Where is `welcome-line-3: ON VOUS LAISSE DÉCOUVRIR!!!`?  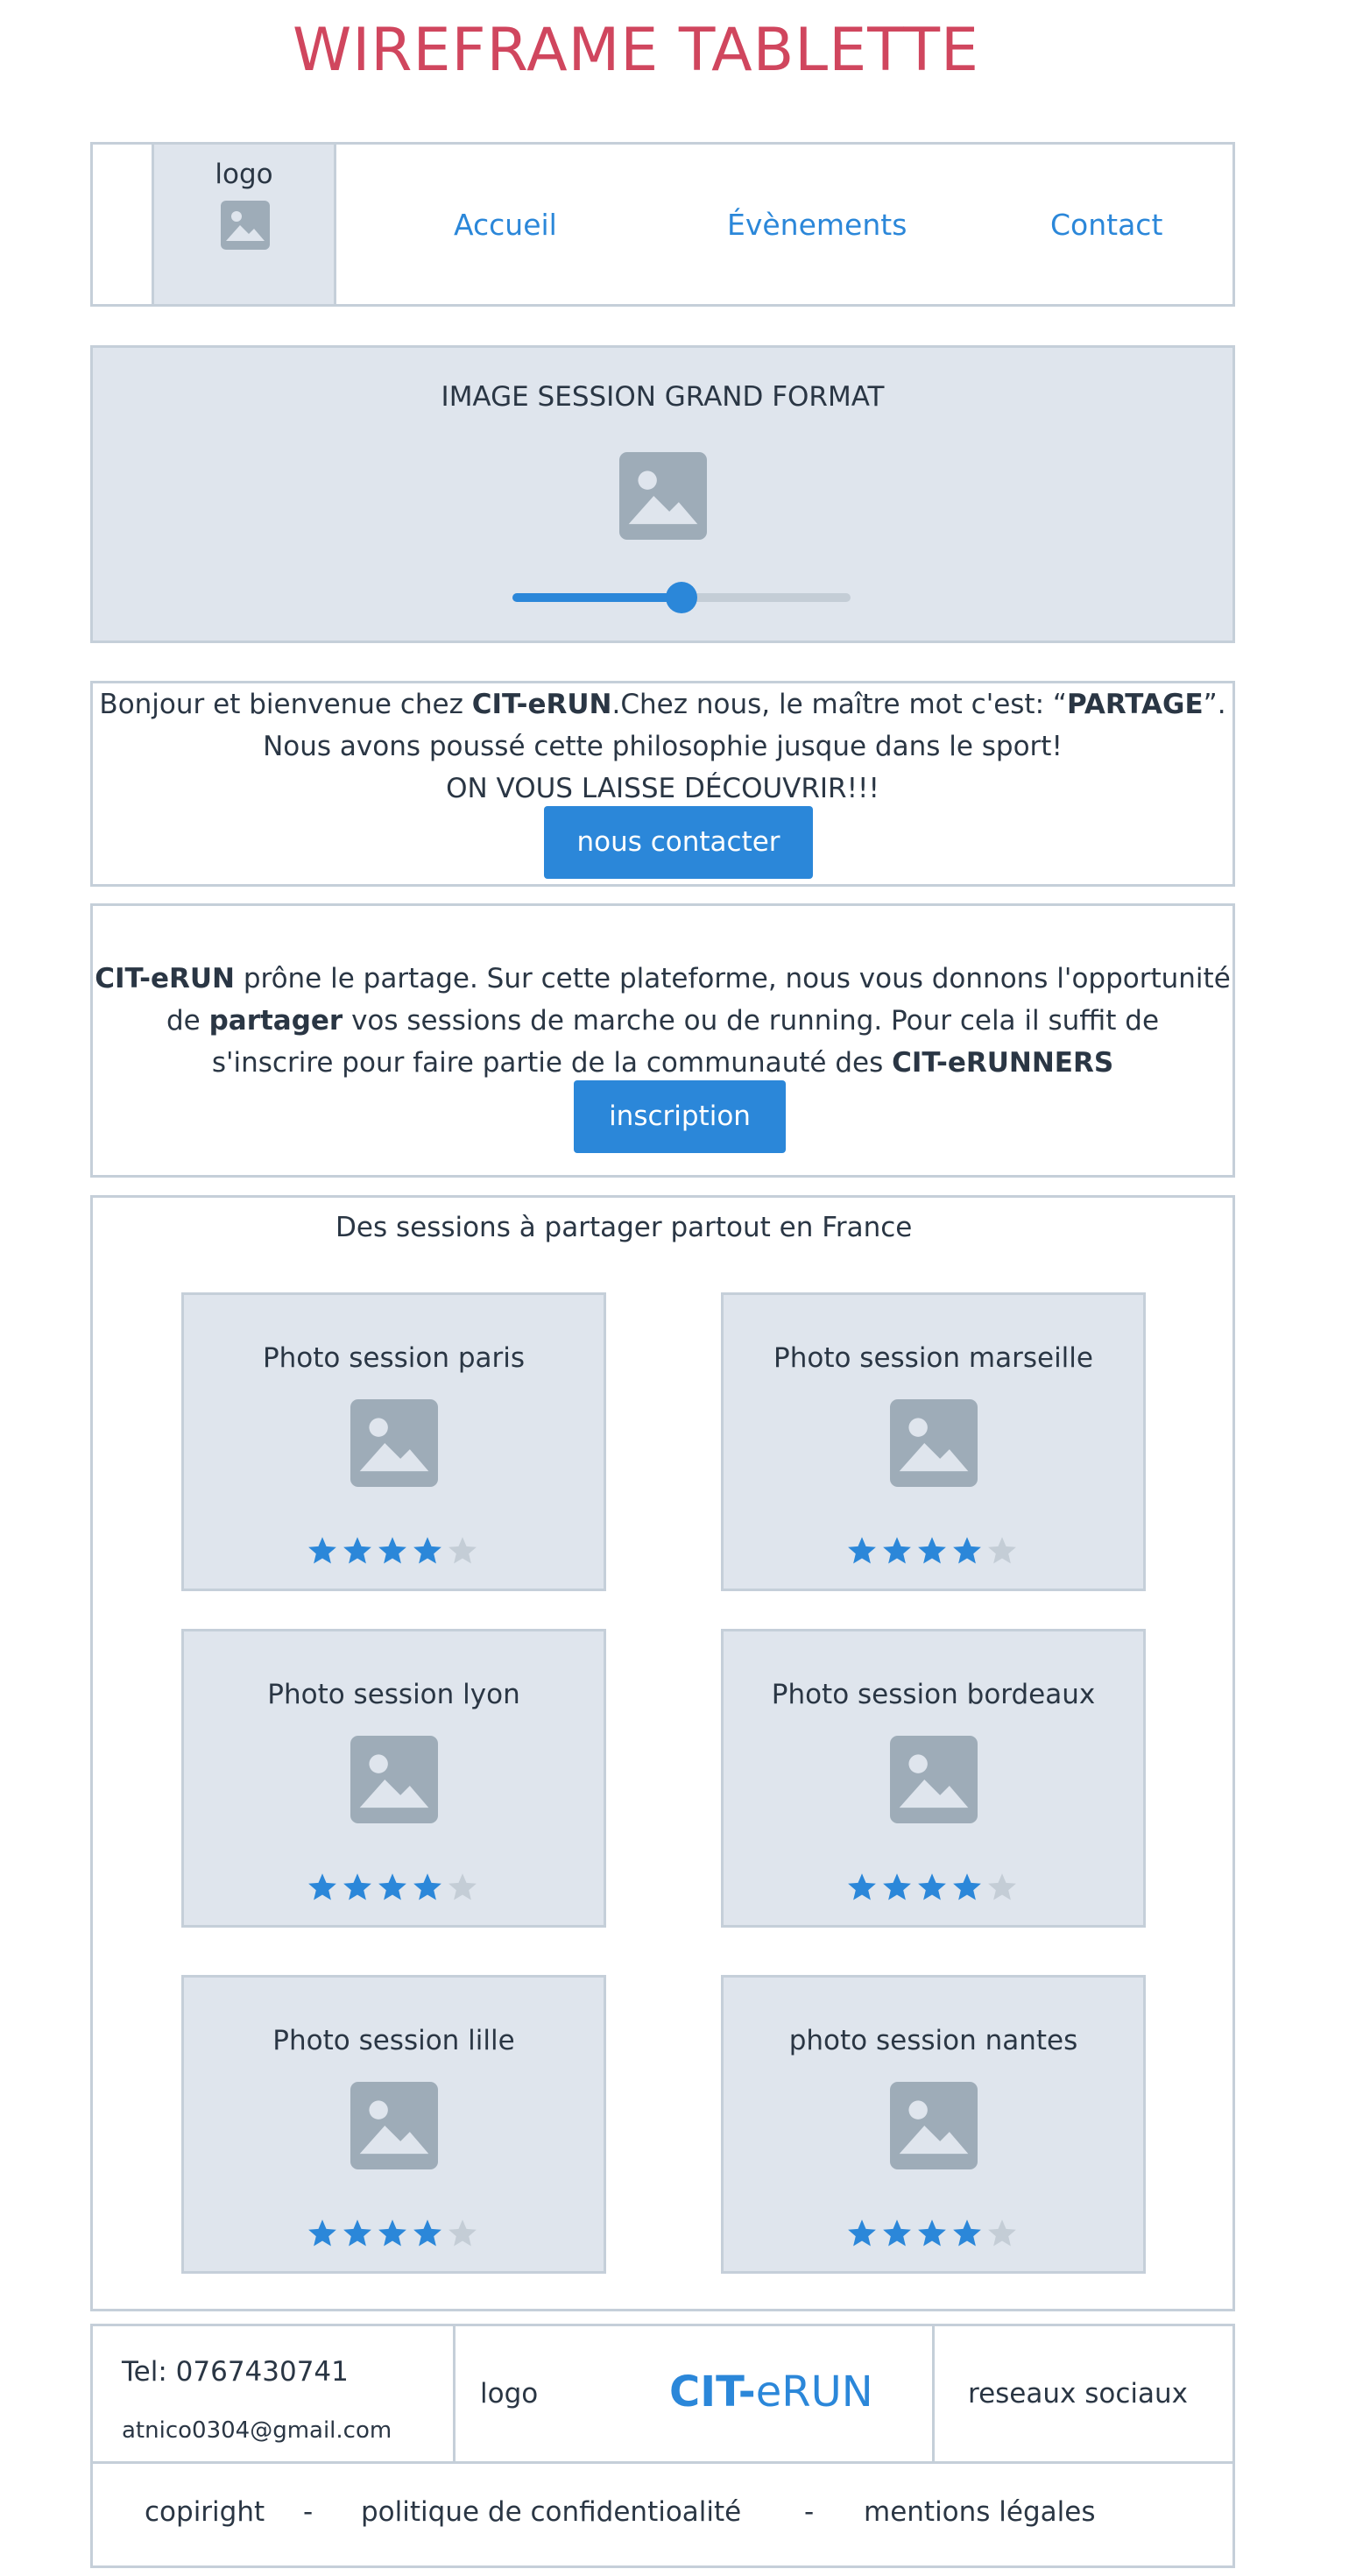 welcome-line-3: ON VOUS LAISSE DÉCOUVRIR!!! is located at coordinates (662, 788).